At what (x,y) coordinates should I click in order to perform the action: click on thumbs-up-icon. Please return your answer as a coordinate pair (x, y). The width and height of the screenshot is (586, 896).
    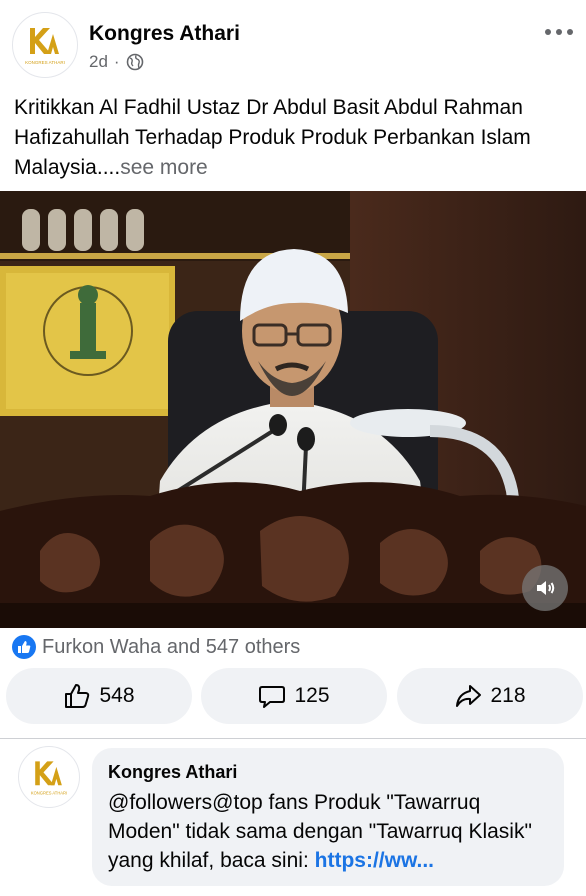
    Looking at the image, I should click on (77, 696).